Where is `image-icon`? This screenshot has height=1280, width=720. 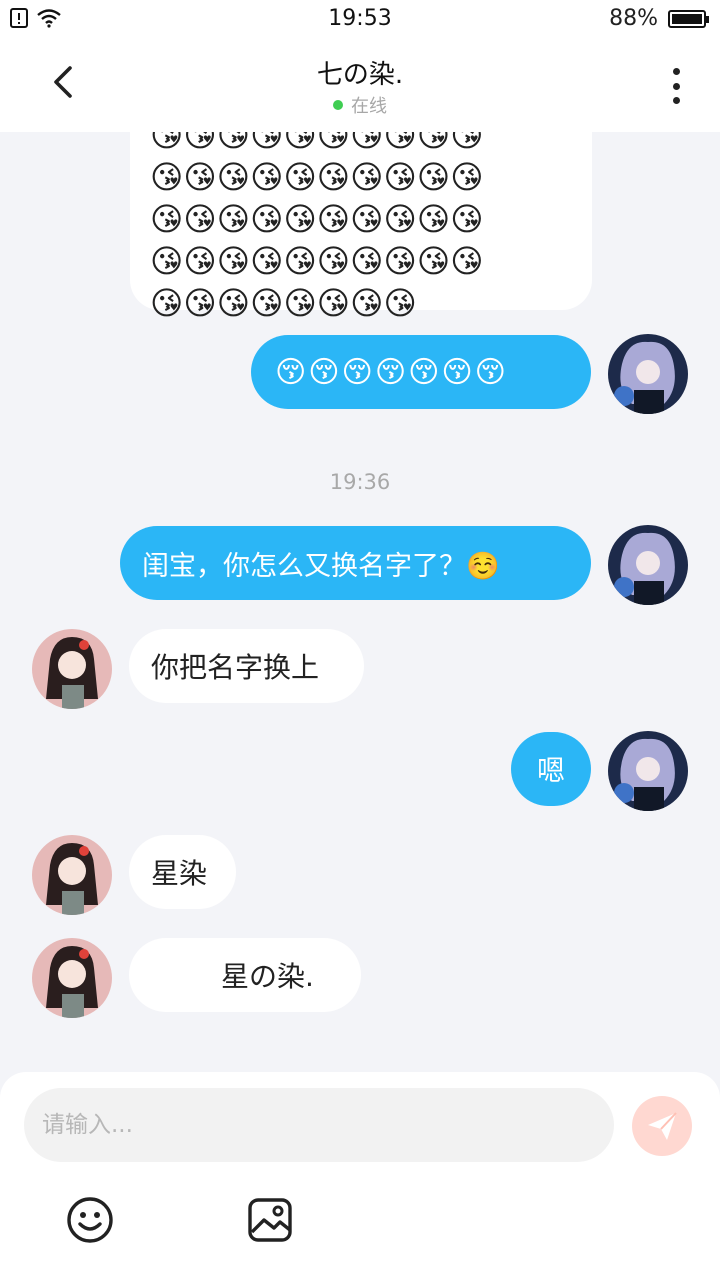
image-icon is located at coordinates (270, 1220).